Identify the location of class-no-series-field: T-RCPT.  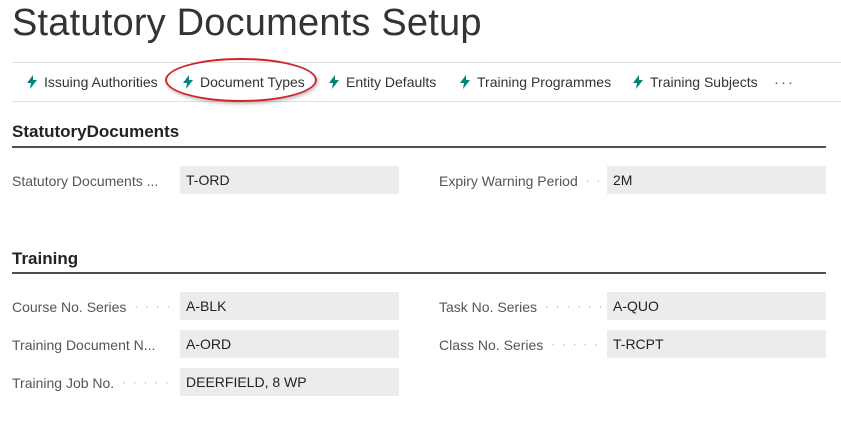
(716, 344).